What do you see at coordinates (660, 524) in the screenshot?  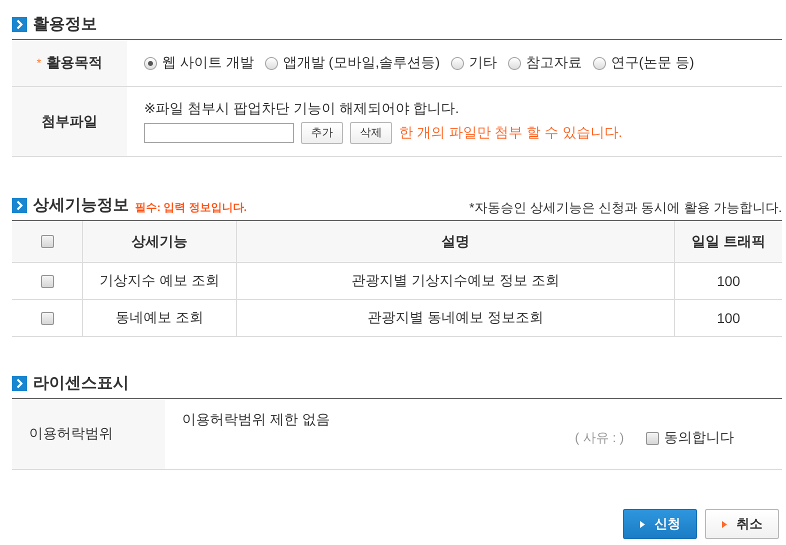 I see `submit-button: 신청` at bounding box center [660, 524].